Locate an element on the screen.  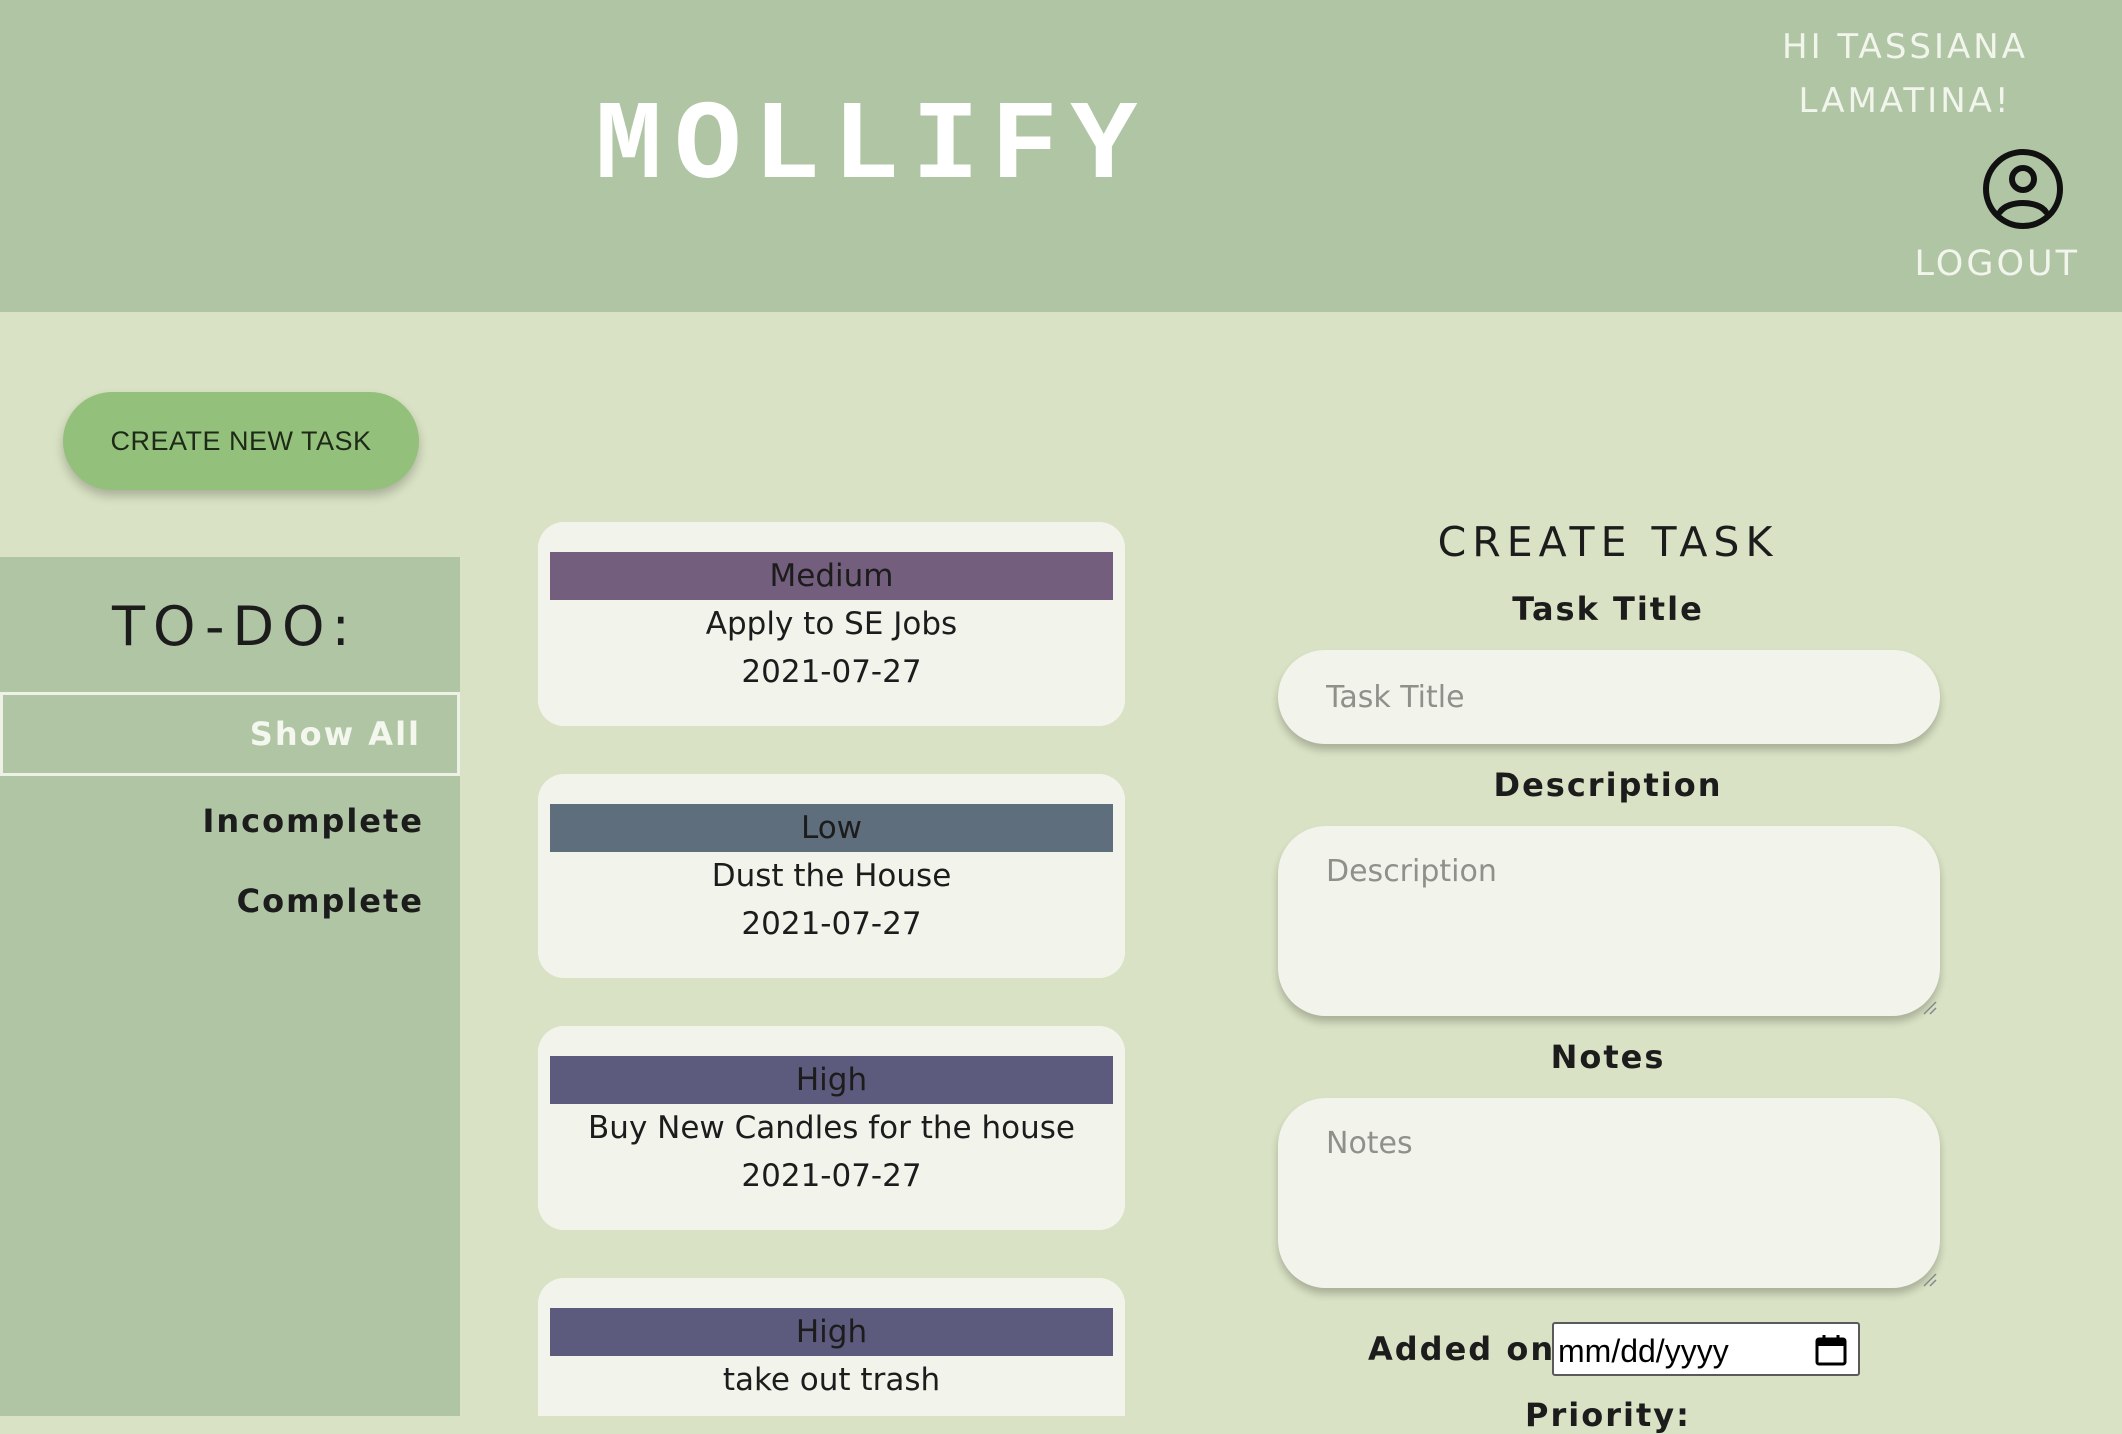
task-title: take out trash is located at coordinates (831, 1380).